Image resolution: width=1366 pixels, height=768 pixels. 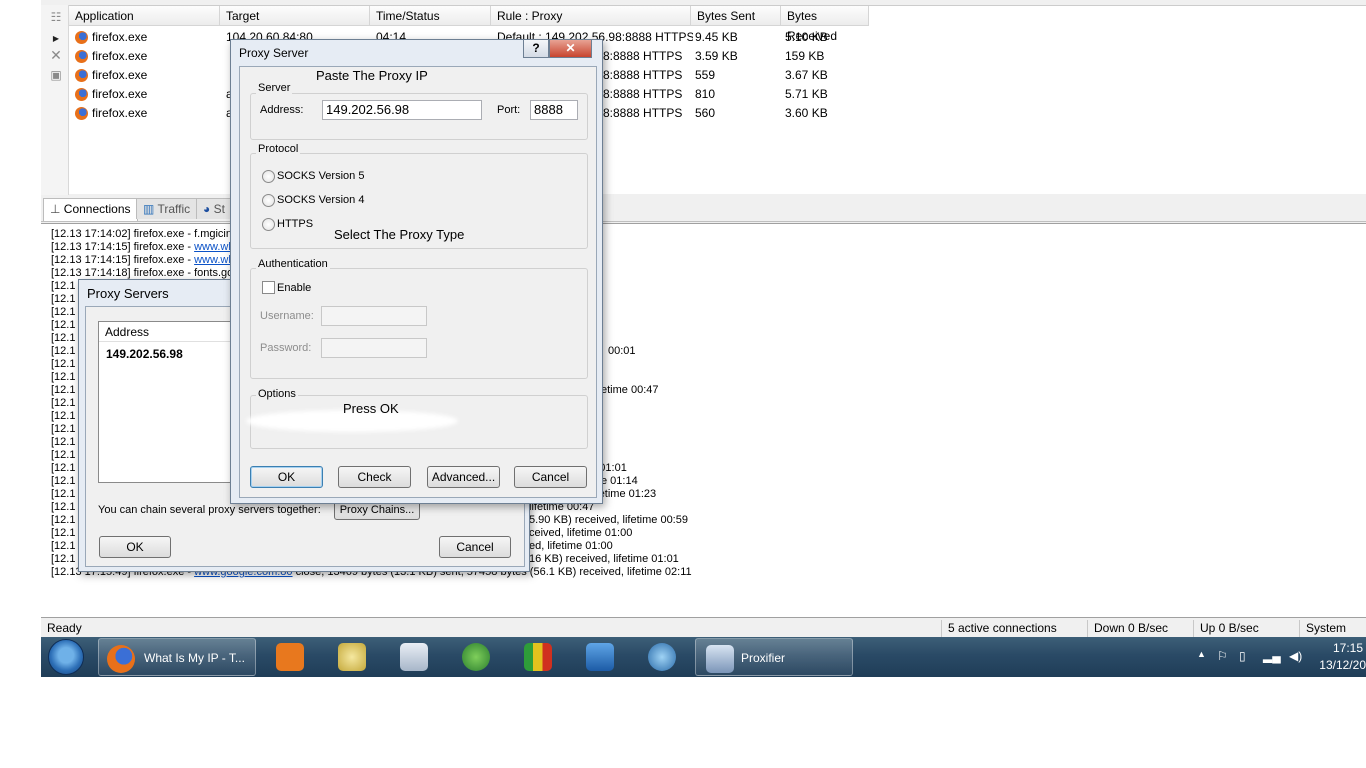 I want to click on log-line: [12.13 17:14:15] firefox.exe - www.wh, so click(x=142, y=247).